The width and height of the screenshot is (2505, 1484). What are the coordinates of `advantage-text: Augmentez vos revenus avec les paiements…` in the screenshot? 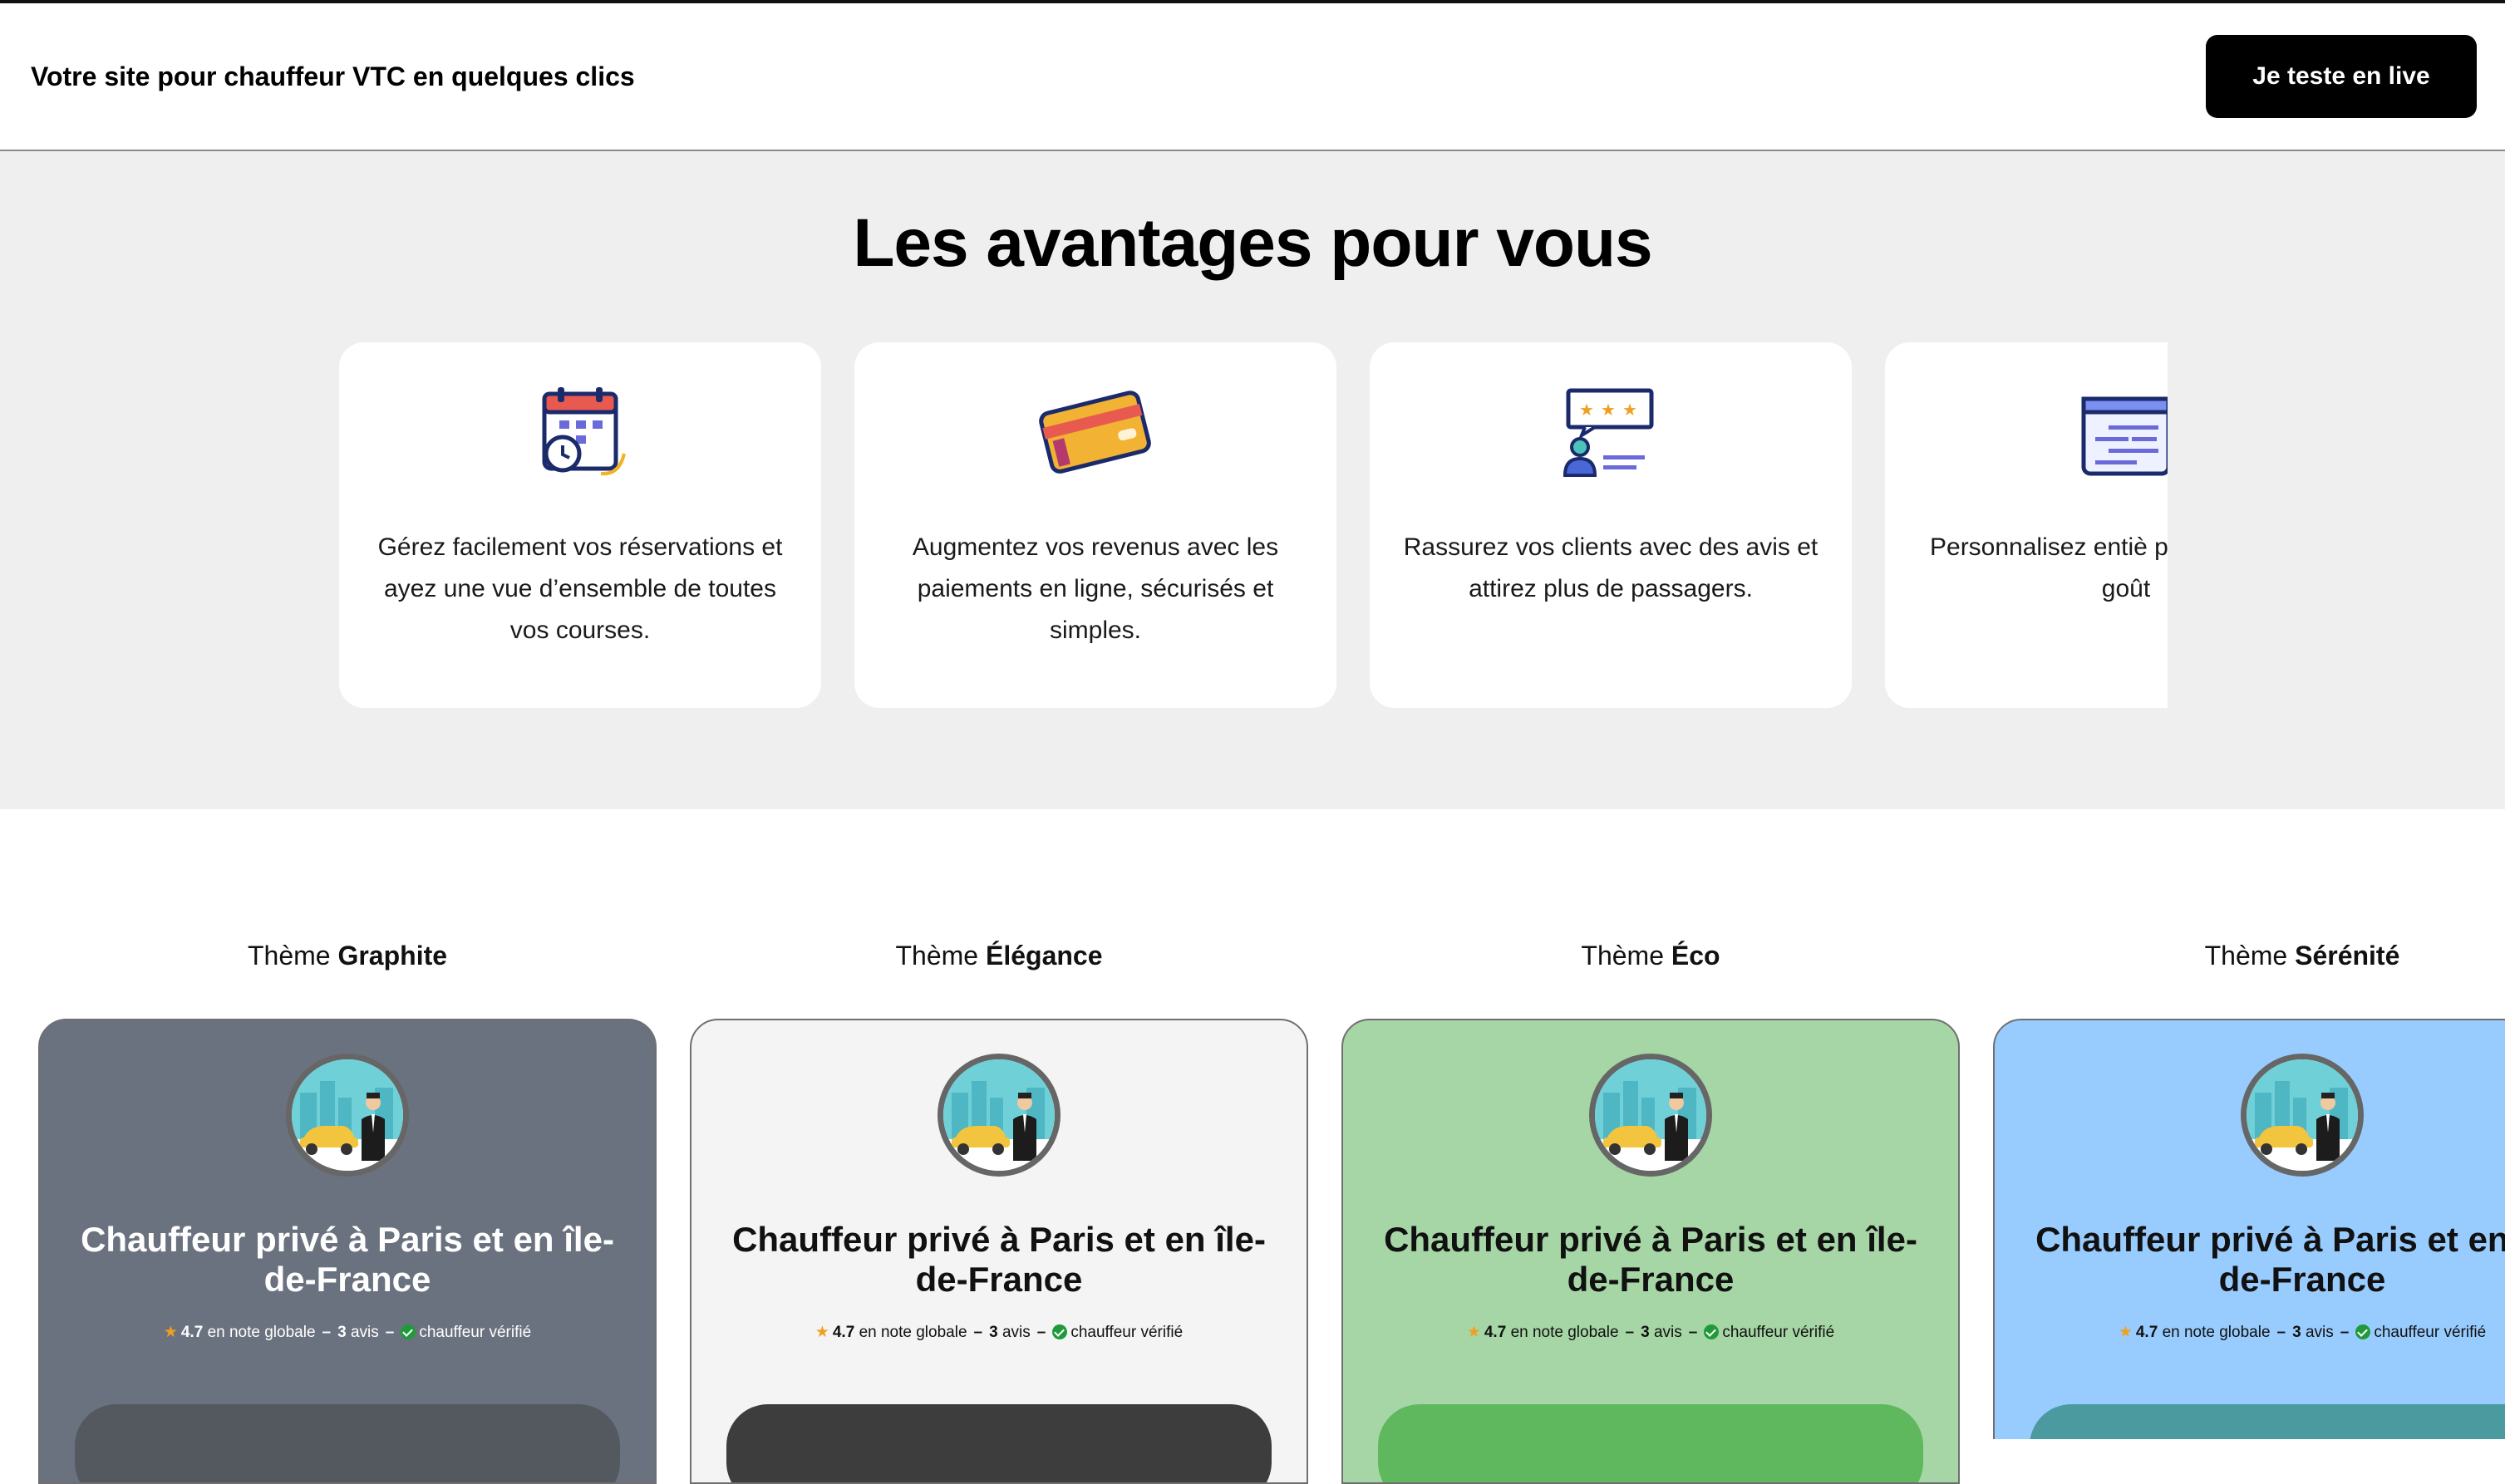 It's located at (1095, 588).